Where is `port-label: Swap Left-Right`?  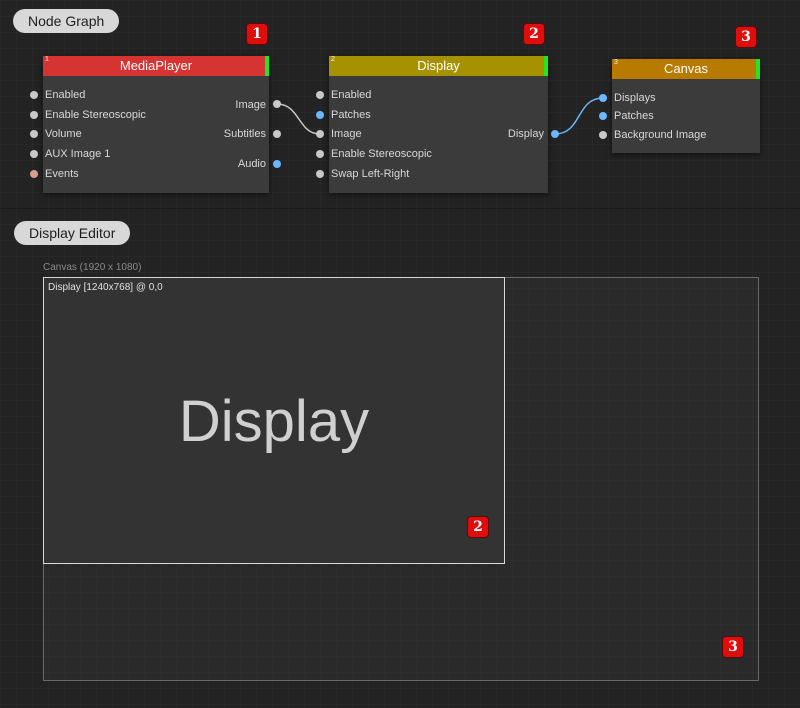
port-label: Swap Left-Right is located at coordinates (370, 174).